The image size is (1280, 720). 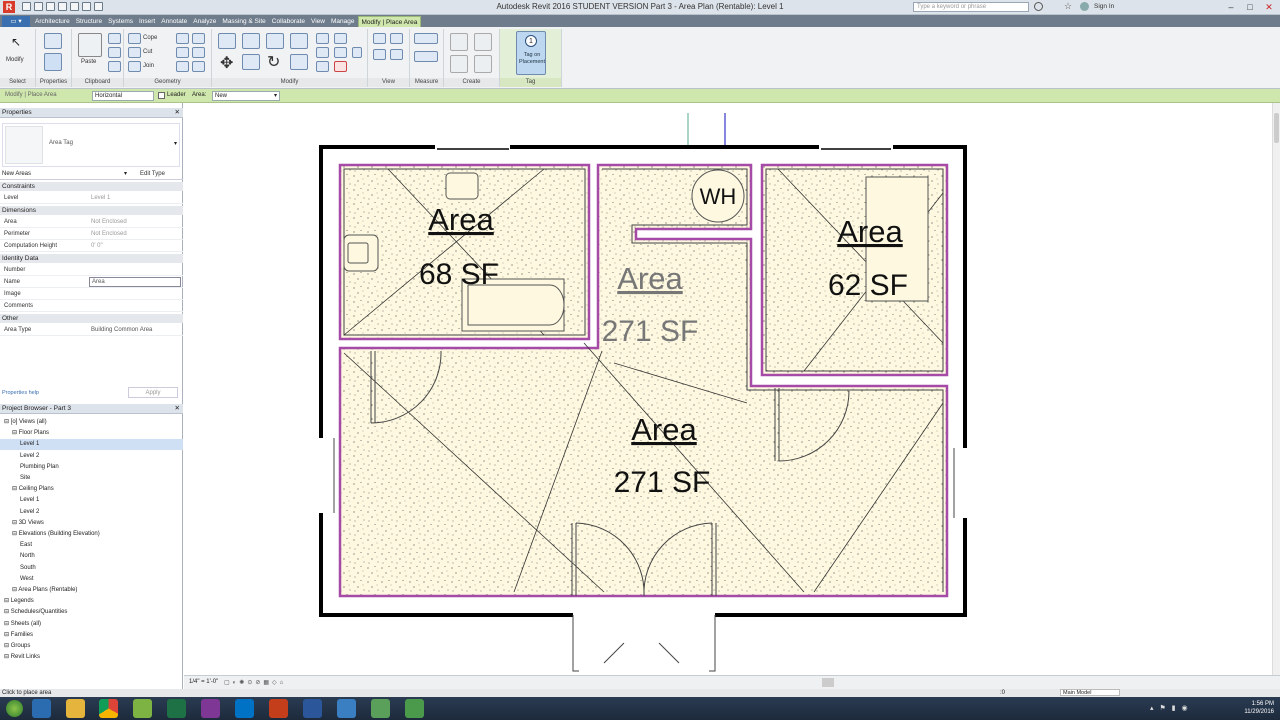 What do you see at coordinates (322, 52) in the screenshot?
I see `array-icon` at bounding box center [322, 52].